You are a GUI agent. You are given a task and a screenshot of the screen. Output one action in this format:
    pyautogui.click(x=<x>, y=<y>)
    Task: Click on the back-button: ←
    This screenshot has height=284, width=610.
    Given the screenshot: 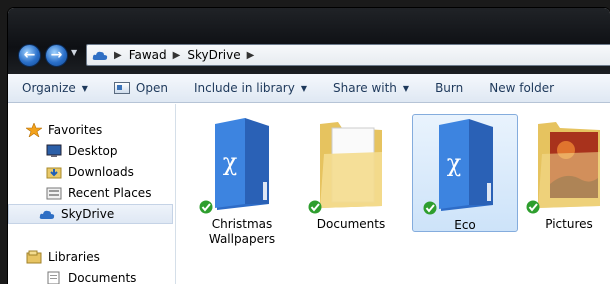 What is the action you would take?
    pyautogui.click(x=29, y=55)
    